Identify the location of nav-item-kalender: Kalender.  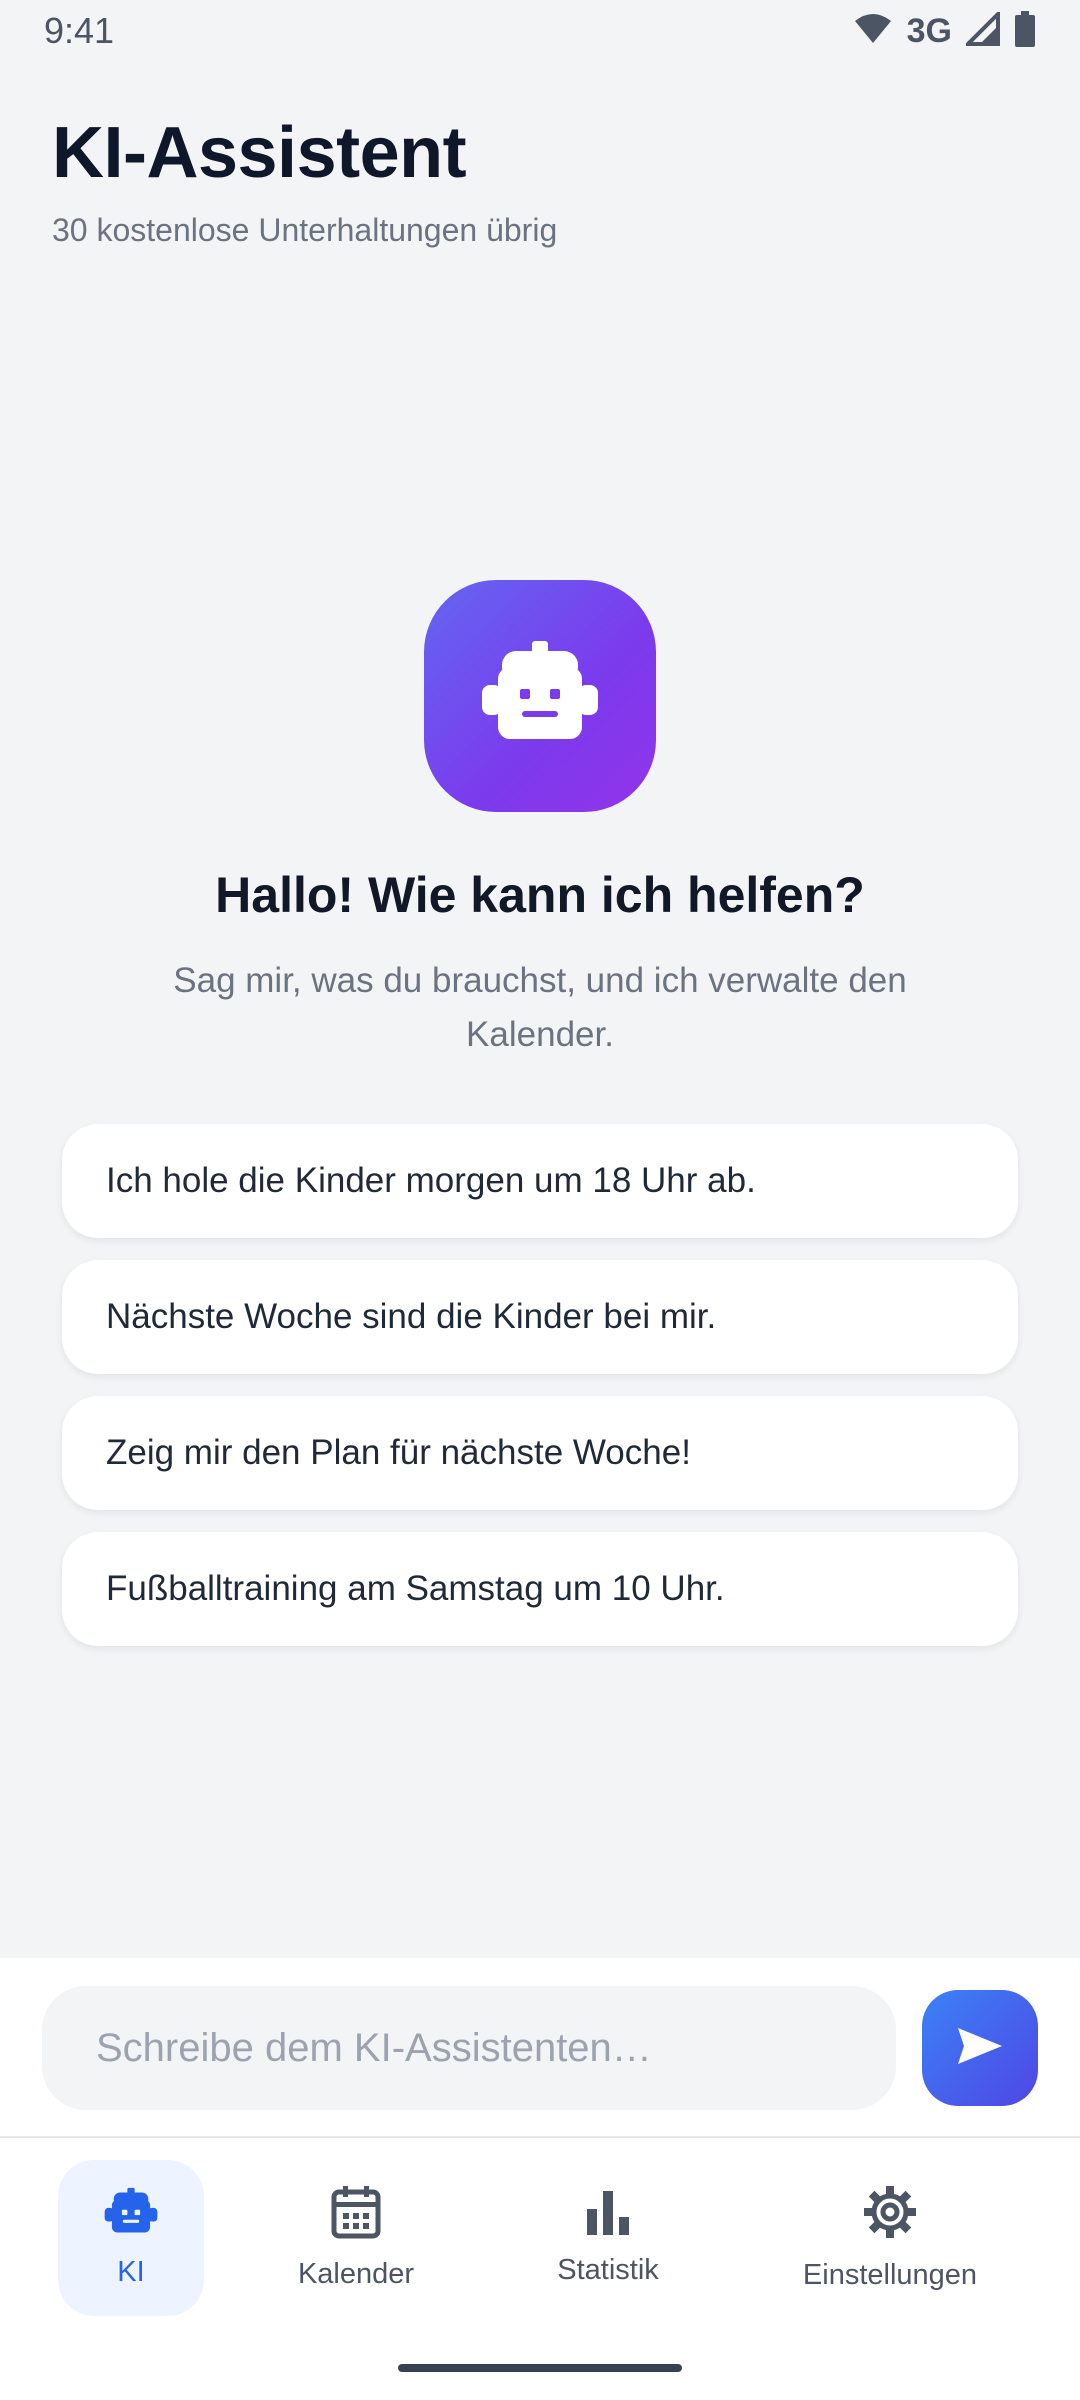
(356, 2238).